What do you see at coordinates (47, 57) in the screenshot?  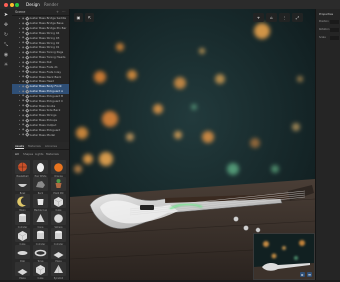 I see `layer-label: Guitar Bass Tuning Heads` at bounding box center [47, 57].